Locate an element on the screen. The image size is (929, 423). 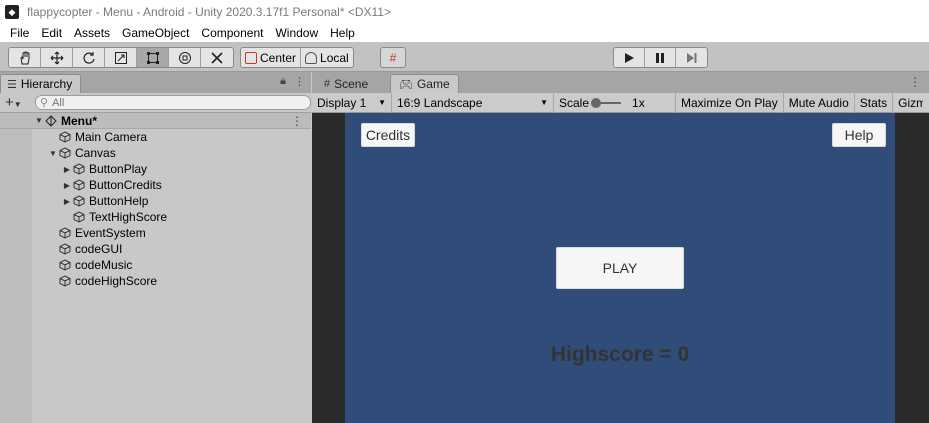
hierarchy-item: codeHighScore is located at coordinates (102, 281).